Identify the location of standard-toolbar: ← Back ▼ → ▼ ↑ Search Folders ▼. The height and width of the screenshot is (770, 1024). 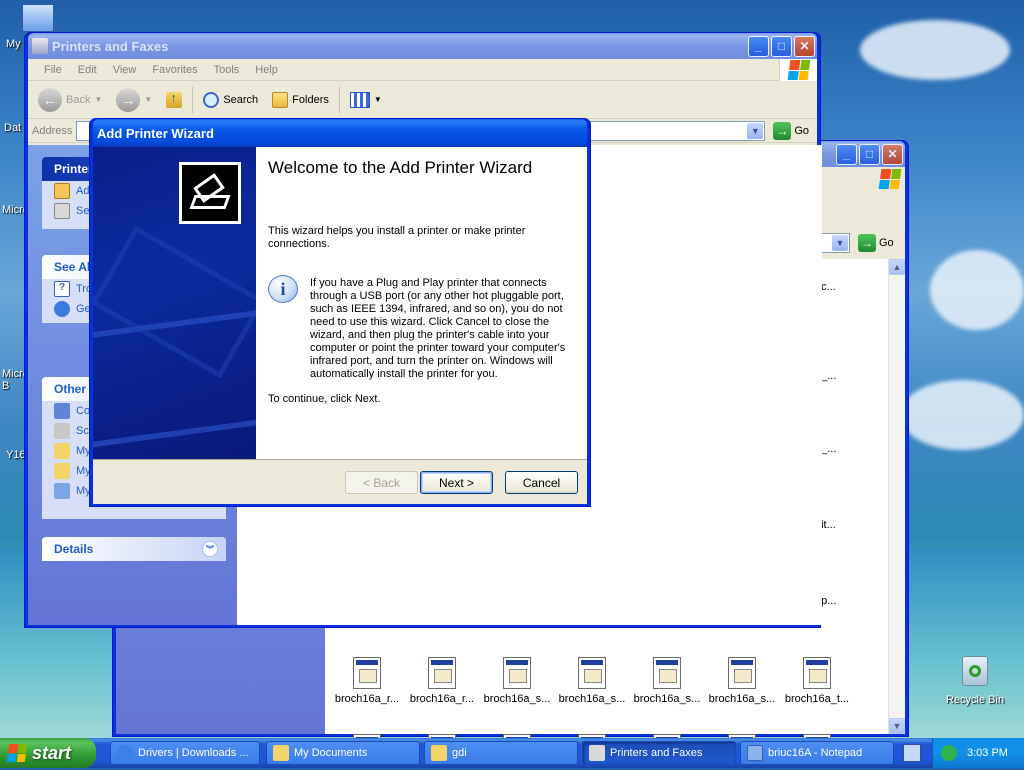
(422, 100).